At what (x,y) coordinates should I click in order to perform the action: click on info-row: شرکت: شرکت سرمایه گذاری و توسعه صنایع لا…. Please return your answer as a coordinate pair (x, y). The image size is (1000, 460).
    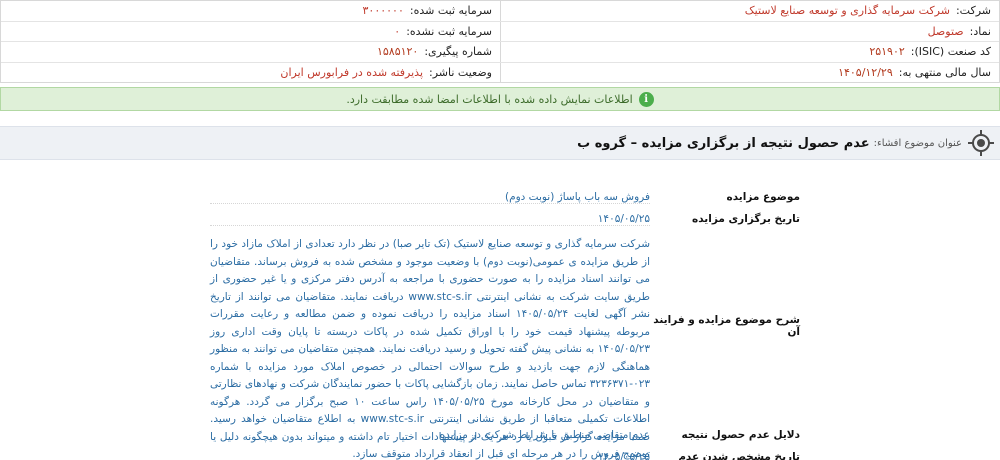
    Looking at the image, I should click on (500, 11).